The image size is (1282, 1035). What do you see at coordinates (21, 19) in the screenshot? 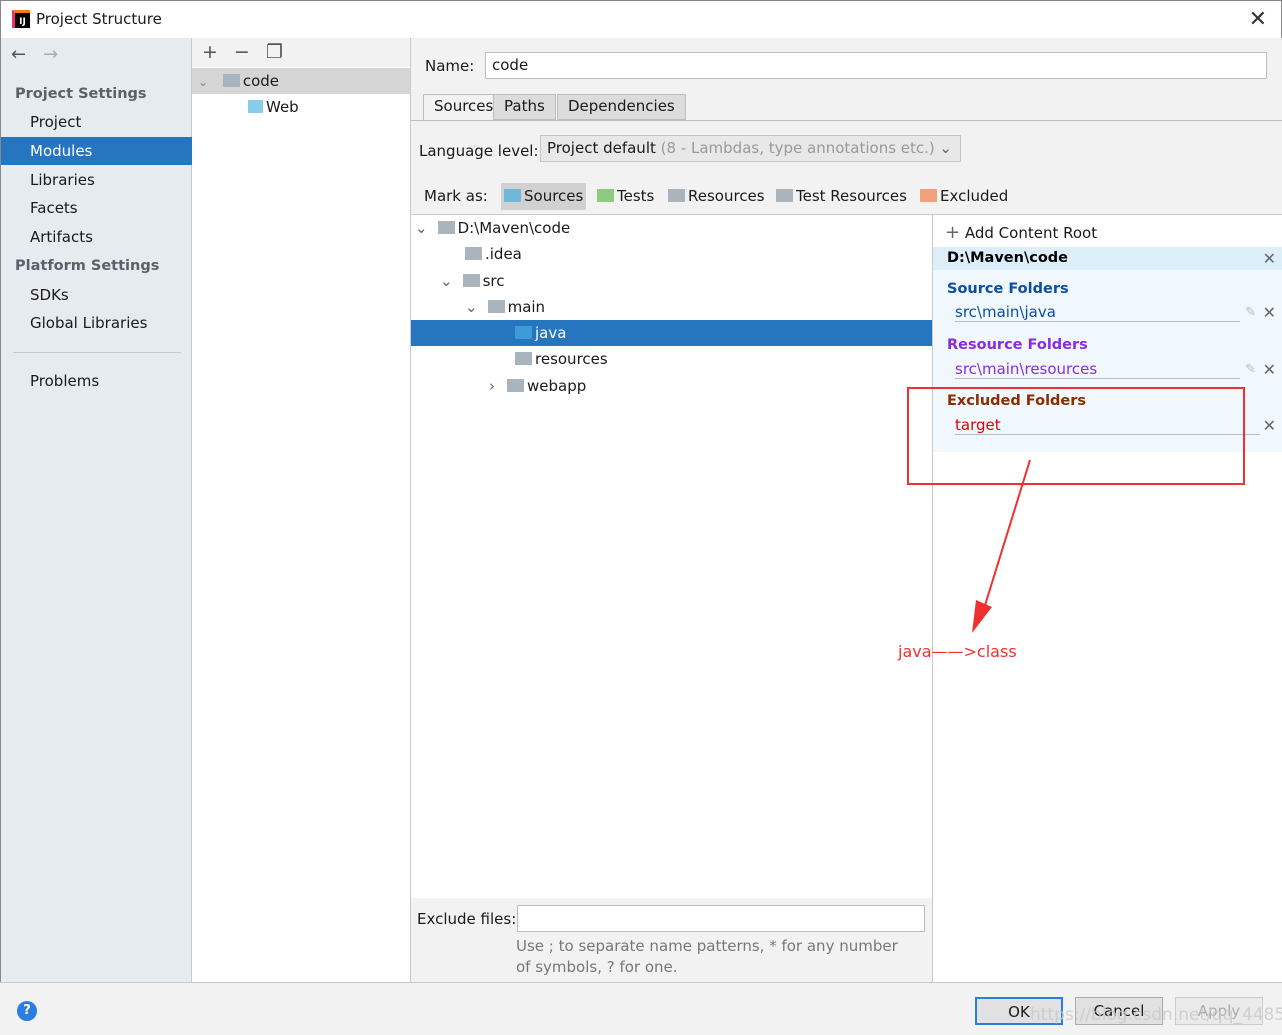
I see `intellij-logo-icon: IJ` at bounding box center [21, 19].